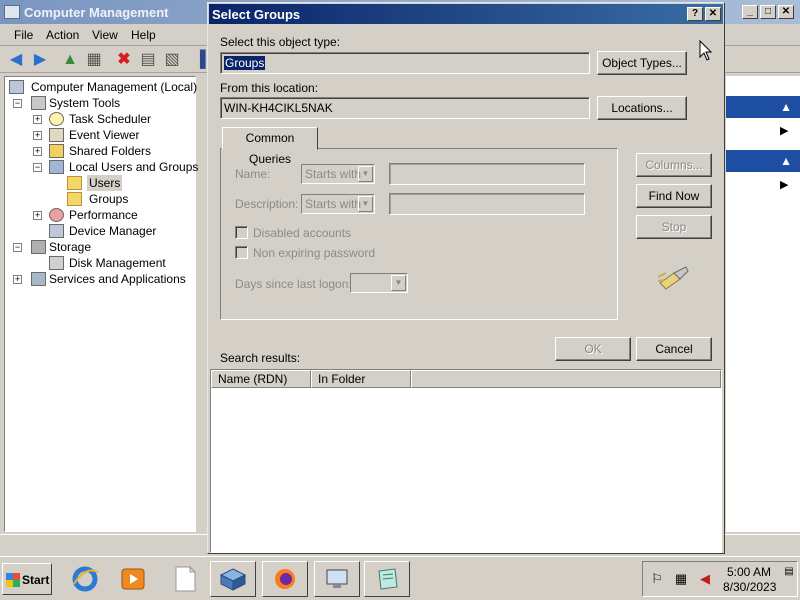 This screenshot has height=600, width=800. Describe the element at coordinates (405, 63) in the screenshot. I see `object-type-field: Groups` at that location.